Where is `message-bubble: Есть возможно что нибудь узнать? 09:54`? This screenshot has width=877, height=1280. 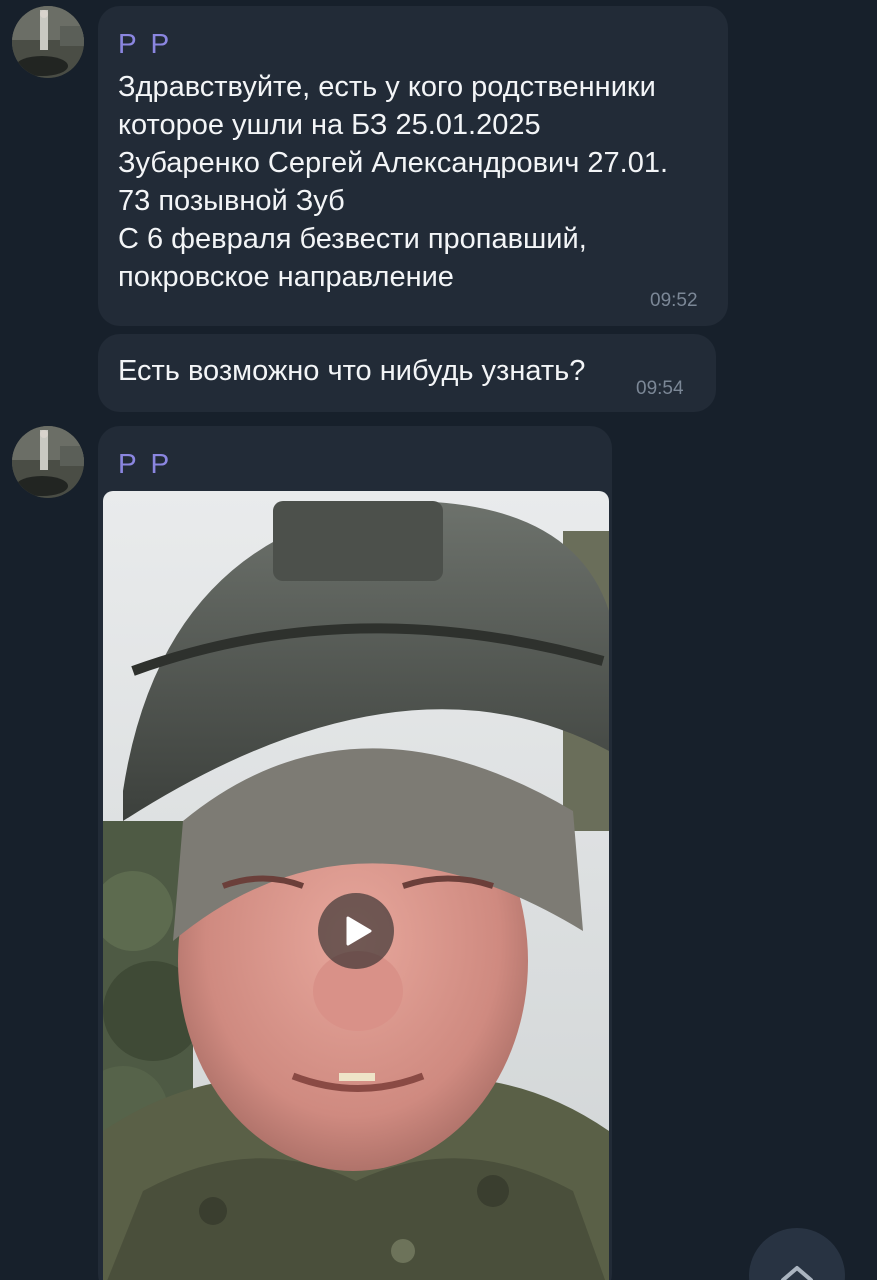 message-bubble: Есть возможно что нибудь узнать? 09:54 is located at coordinates (407, 373).